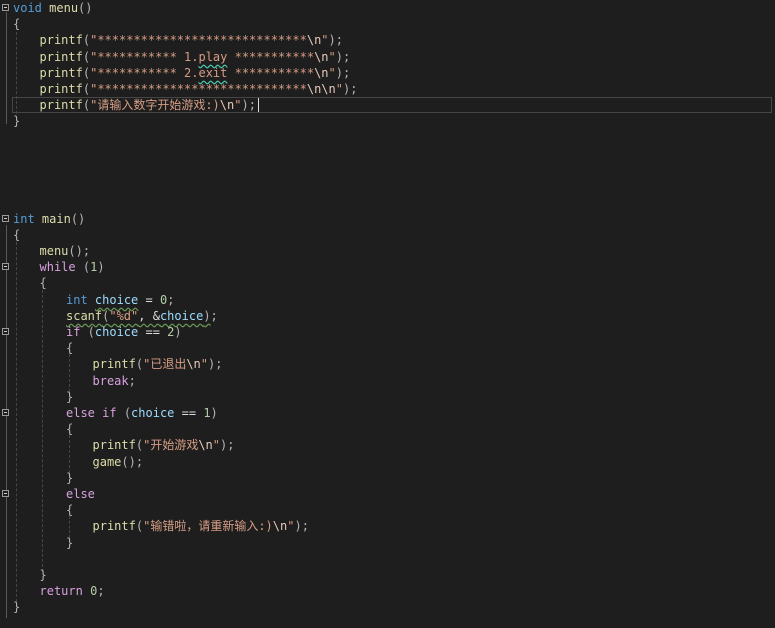 The height and width of the screenshot is (628, 775). What do you see at coordinates (78, 218) in the screenshot?
I see `code-token: ()` at bounding box center [78, 218].